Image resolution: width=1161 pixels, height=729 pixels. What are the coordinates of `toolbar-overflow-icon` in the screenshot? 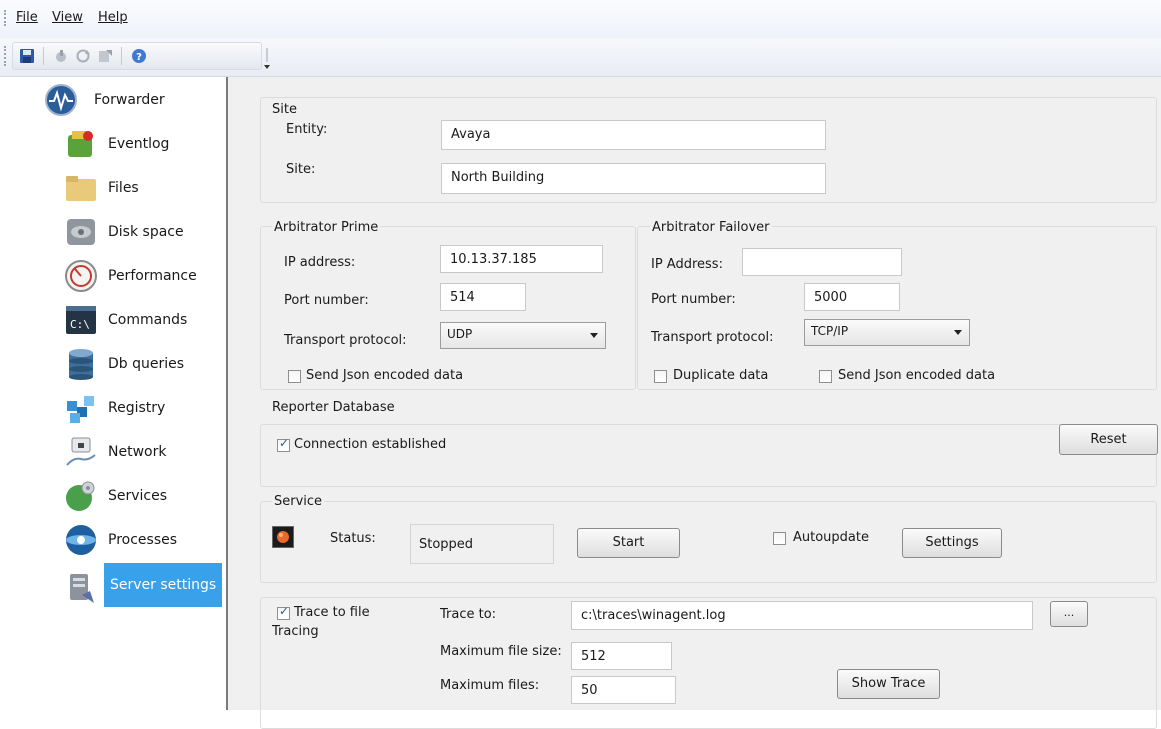 It's located at (267, 58).